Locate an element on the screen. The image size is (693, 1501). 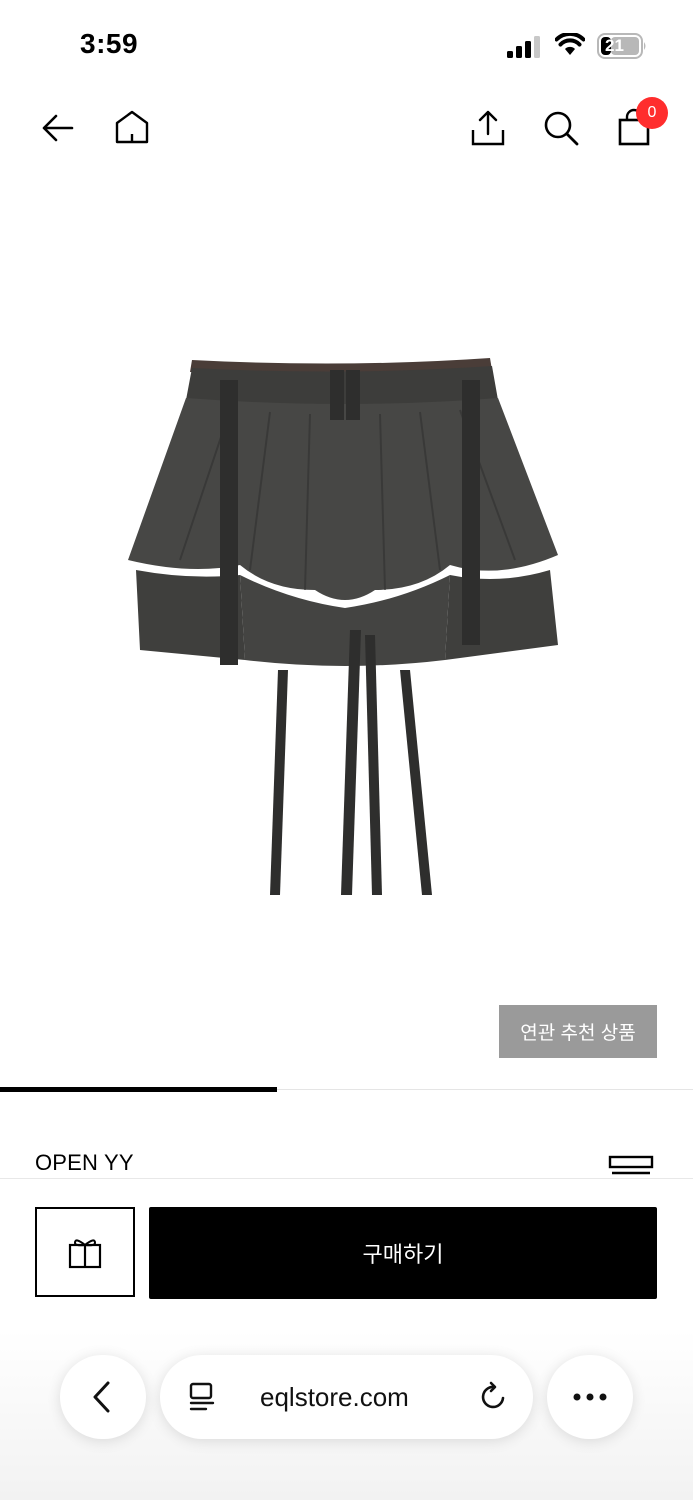
address-bar: eqlstore.com is located at coordinates (346, 1397).